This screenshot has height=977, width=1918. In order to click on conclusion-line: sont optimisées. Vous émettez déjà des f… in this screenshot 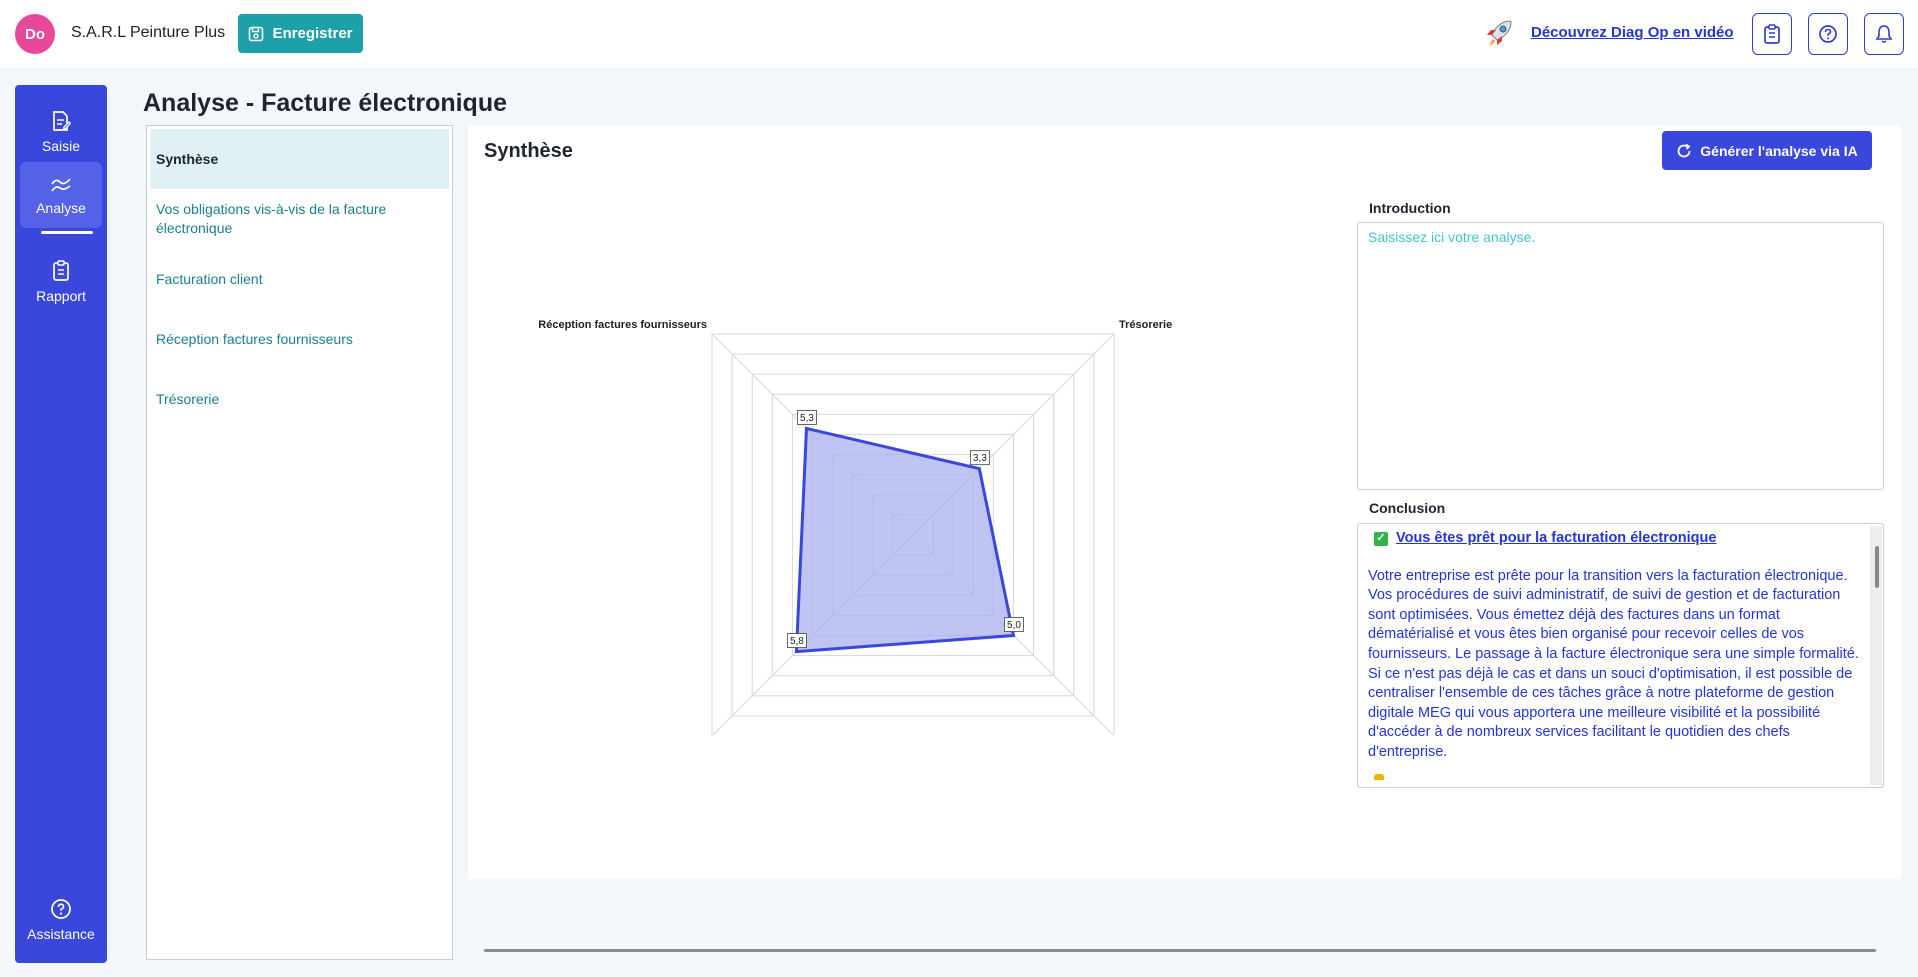, I will do `click(1574, 614)`.